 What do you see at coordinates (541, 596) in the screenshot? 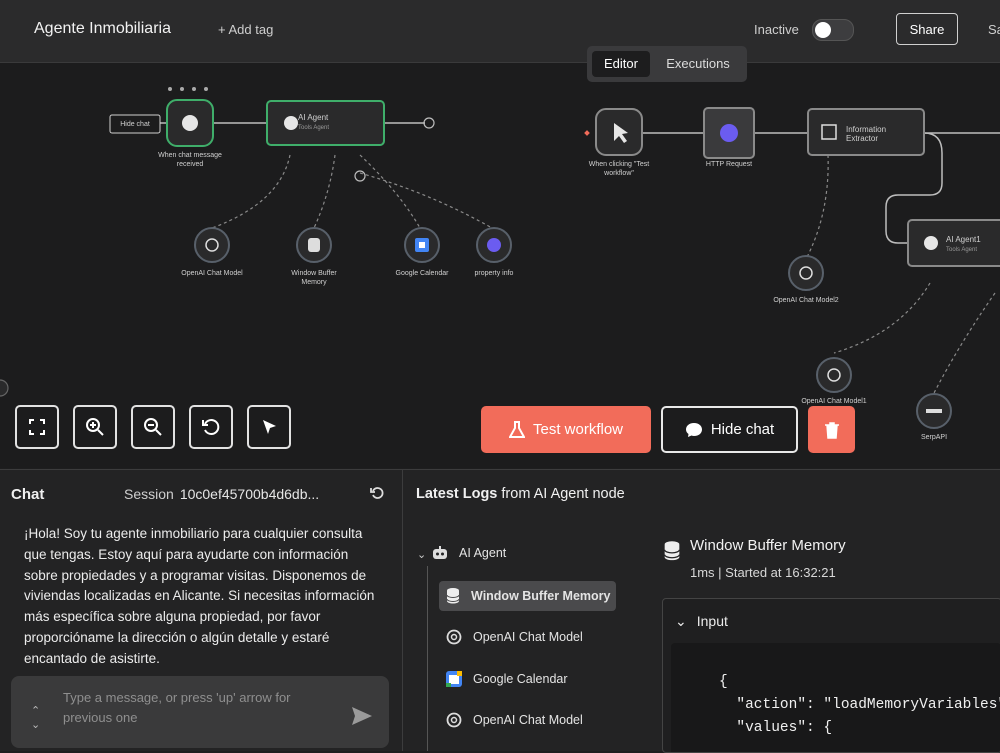
I see `tree-item-label: Window Buffer Memory` at bounding box center [541, 596].